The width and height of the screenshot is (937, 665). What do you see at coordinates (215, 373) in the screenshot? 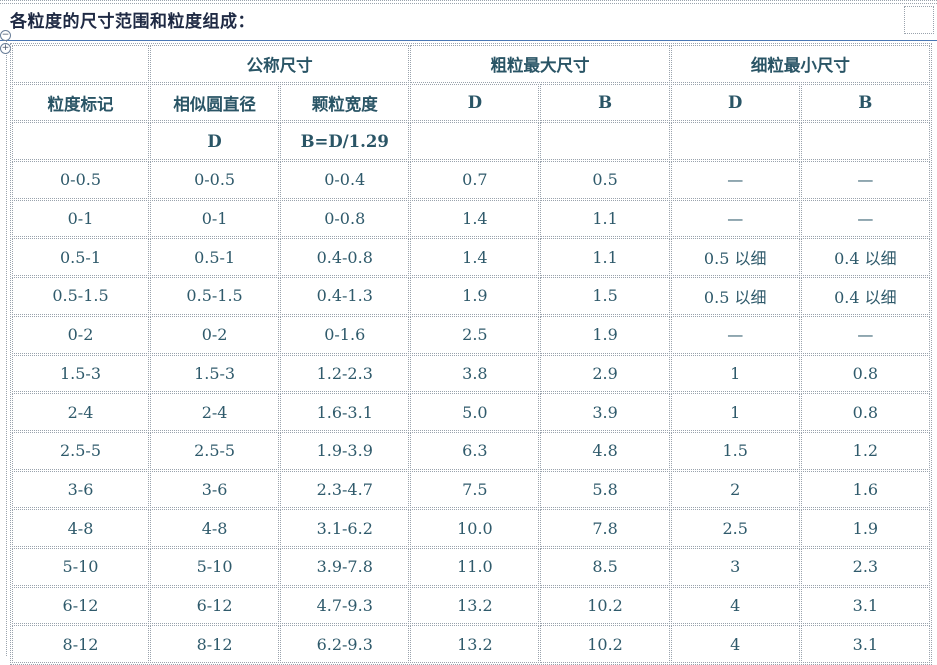
I see `cell-equiv-diameter: 1.5-3` at bounding box center [215, 373].